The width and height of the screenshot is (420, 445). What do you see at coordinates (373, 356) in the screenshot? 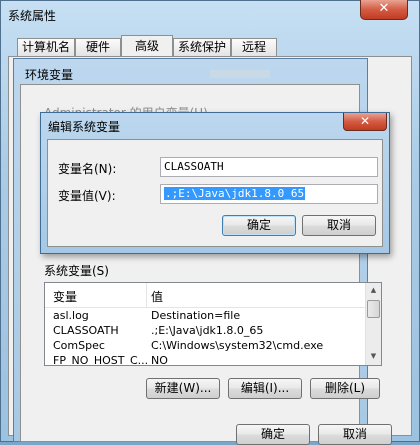
I see `scroll-down-arrow-icon: ▼` at bounding box center [373, 356].